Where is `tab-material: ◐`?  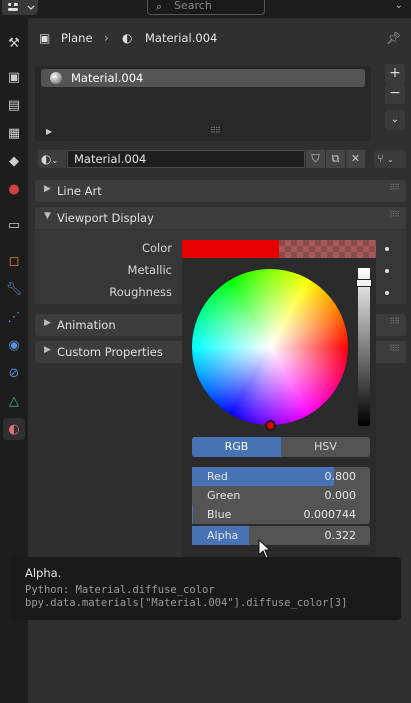 tab-material: ◐ is located at coordinates (14, 429).